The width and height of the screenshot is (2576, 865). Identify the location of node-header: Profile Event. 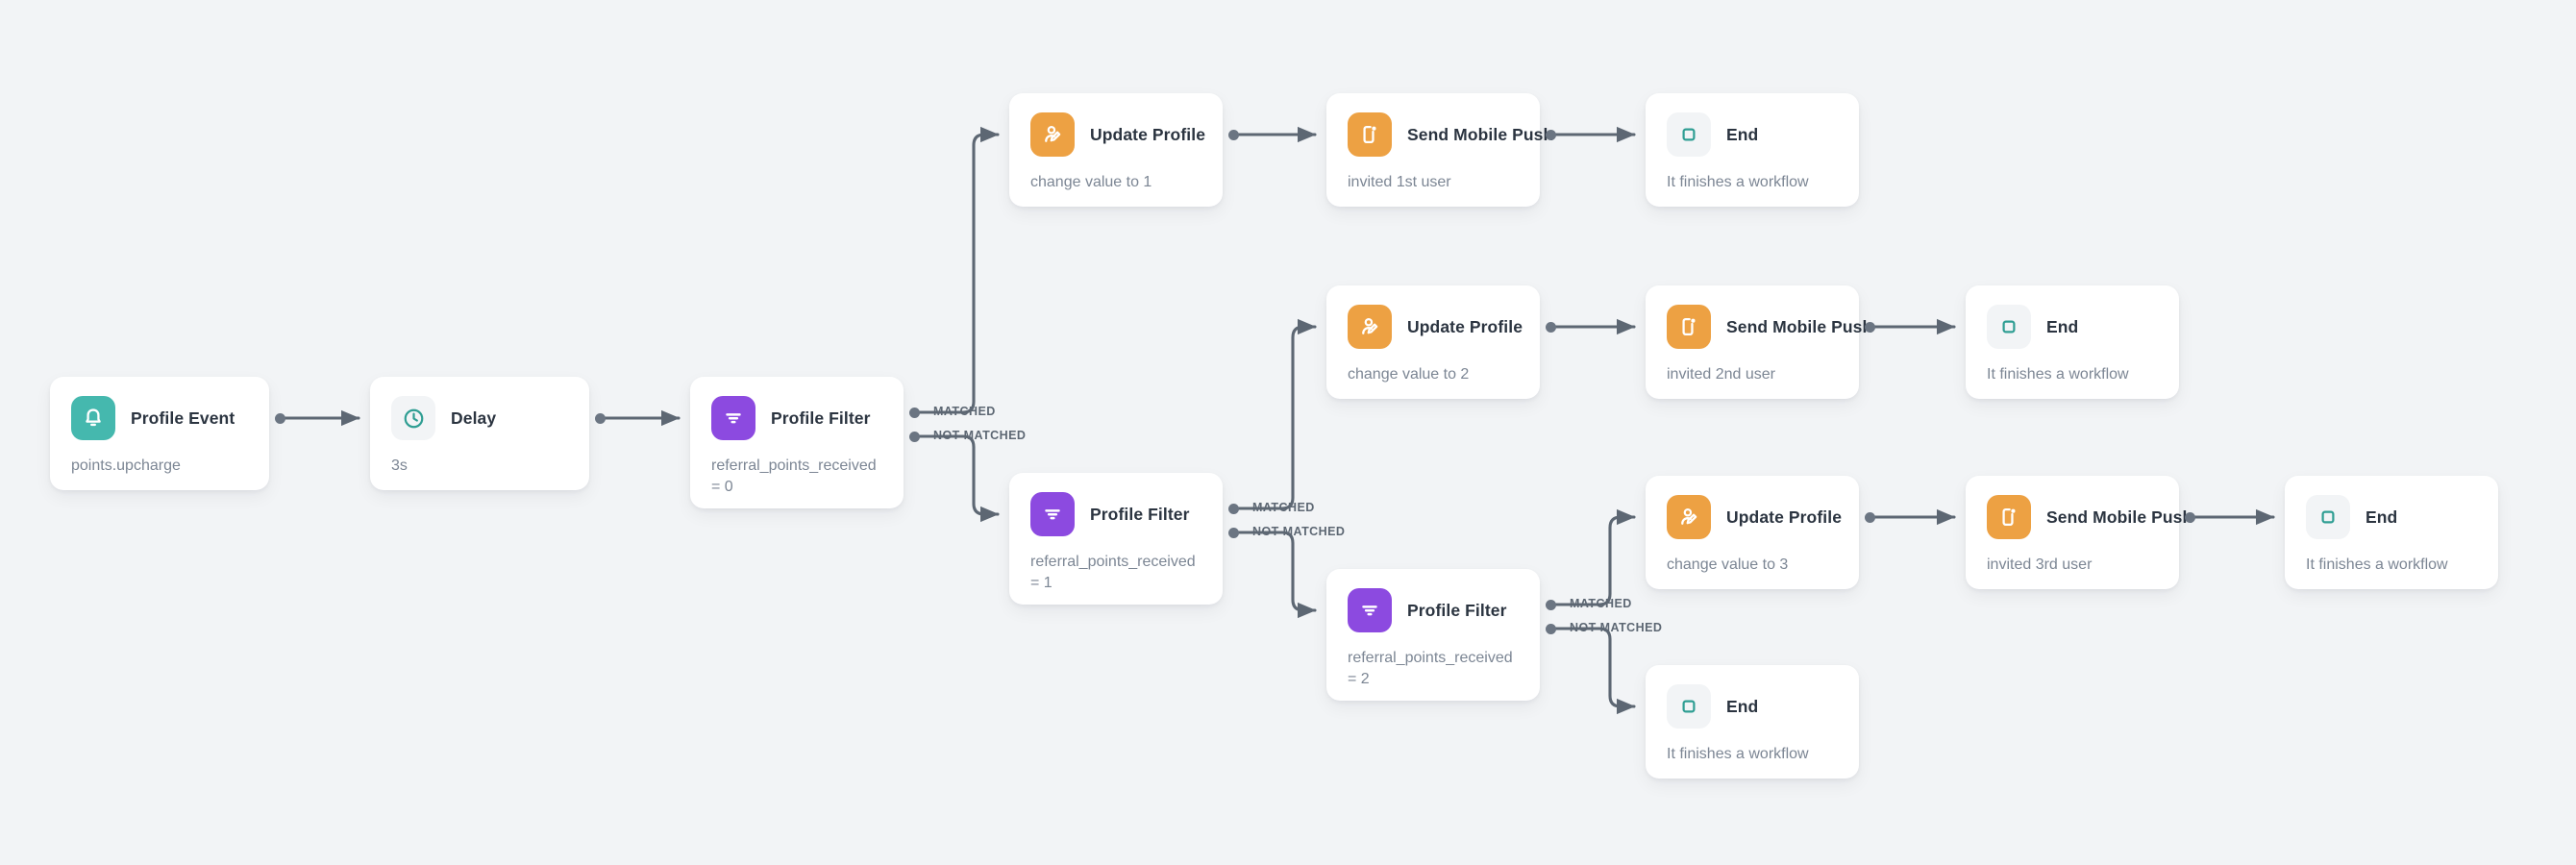
(159, 418).